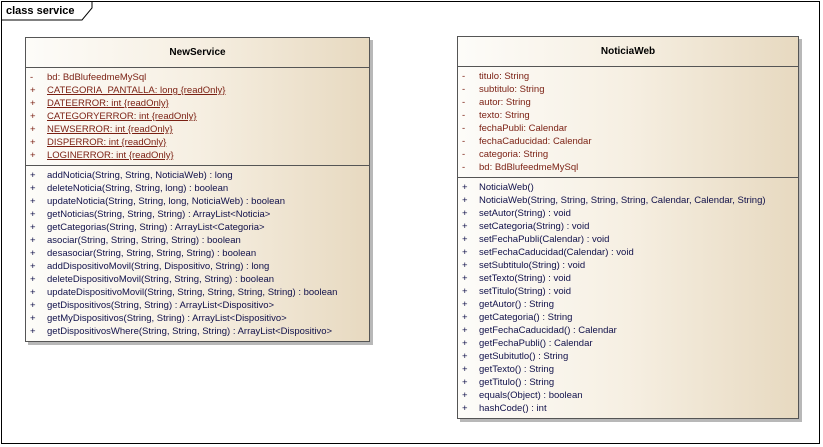 The width and height of the screenshot is (823, 447). What do you see at coordinates (628, 239) in the screenshot?
I see `operation-row: + setFechaPubli(Calendar) : void` at bounding box center [628, 239].